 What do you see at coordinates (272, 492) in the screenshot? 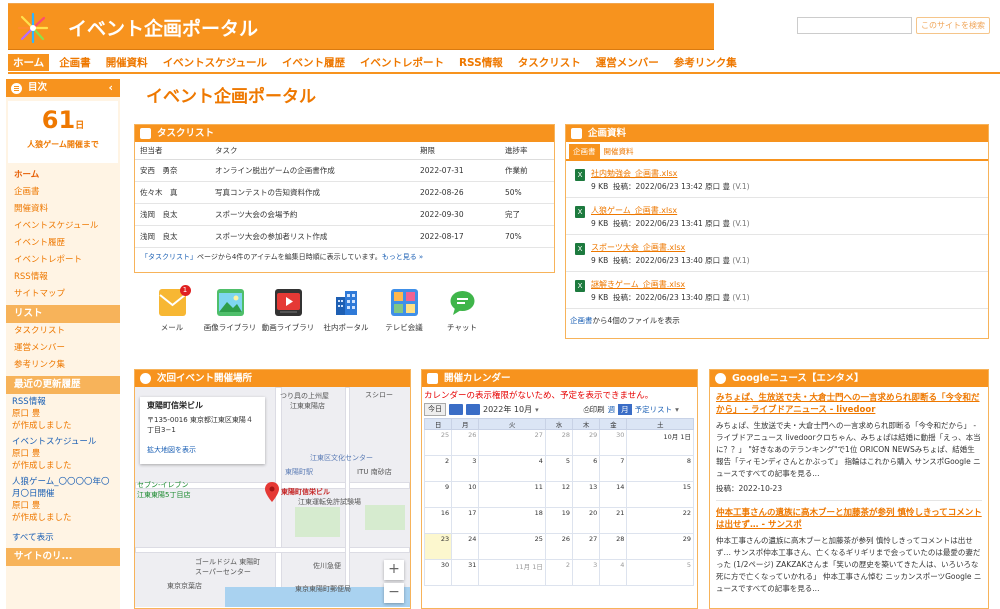
I see `map-pin-icon` at bounding box center [272, 492].